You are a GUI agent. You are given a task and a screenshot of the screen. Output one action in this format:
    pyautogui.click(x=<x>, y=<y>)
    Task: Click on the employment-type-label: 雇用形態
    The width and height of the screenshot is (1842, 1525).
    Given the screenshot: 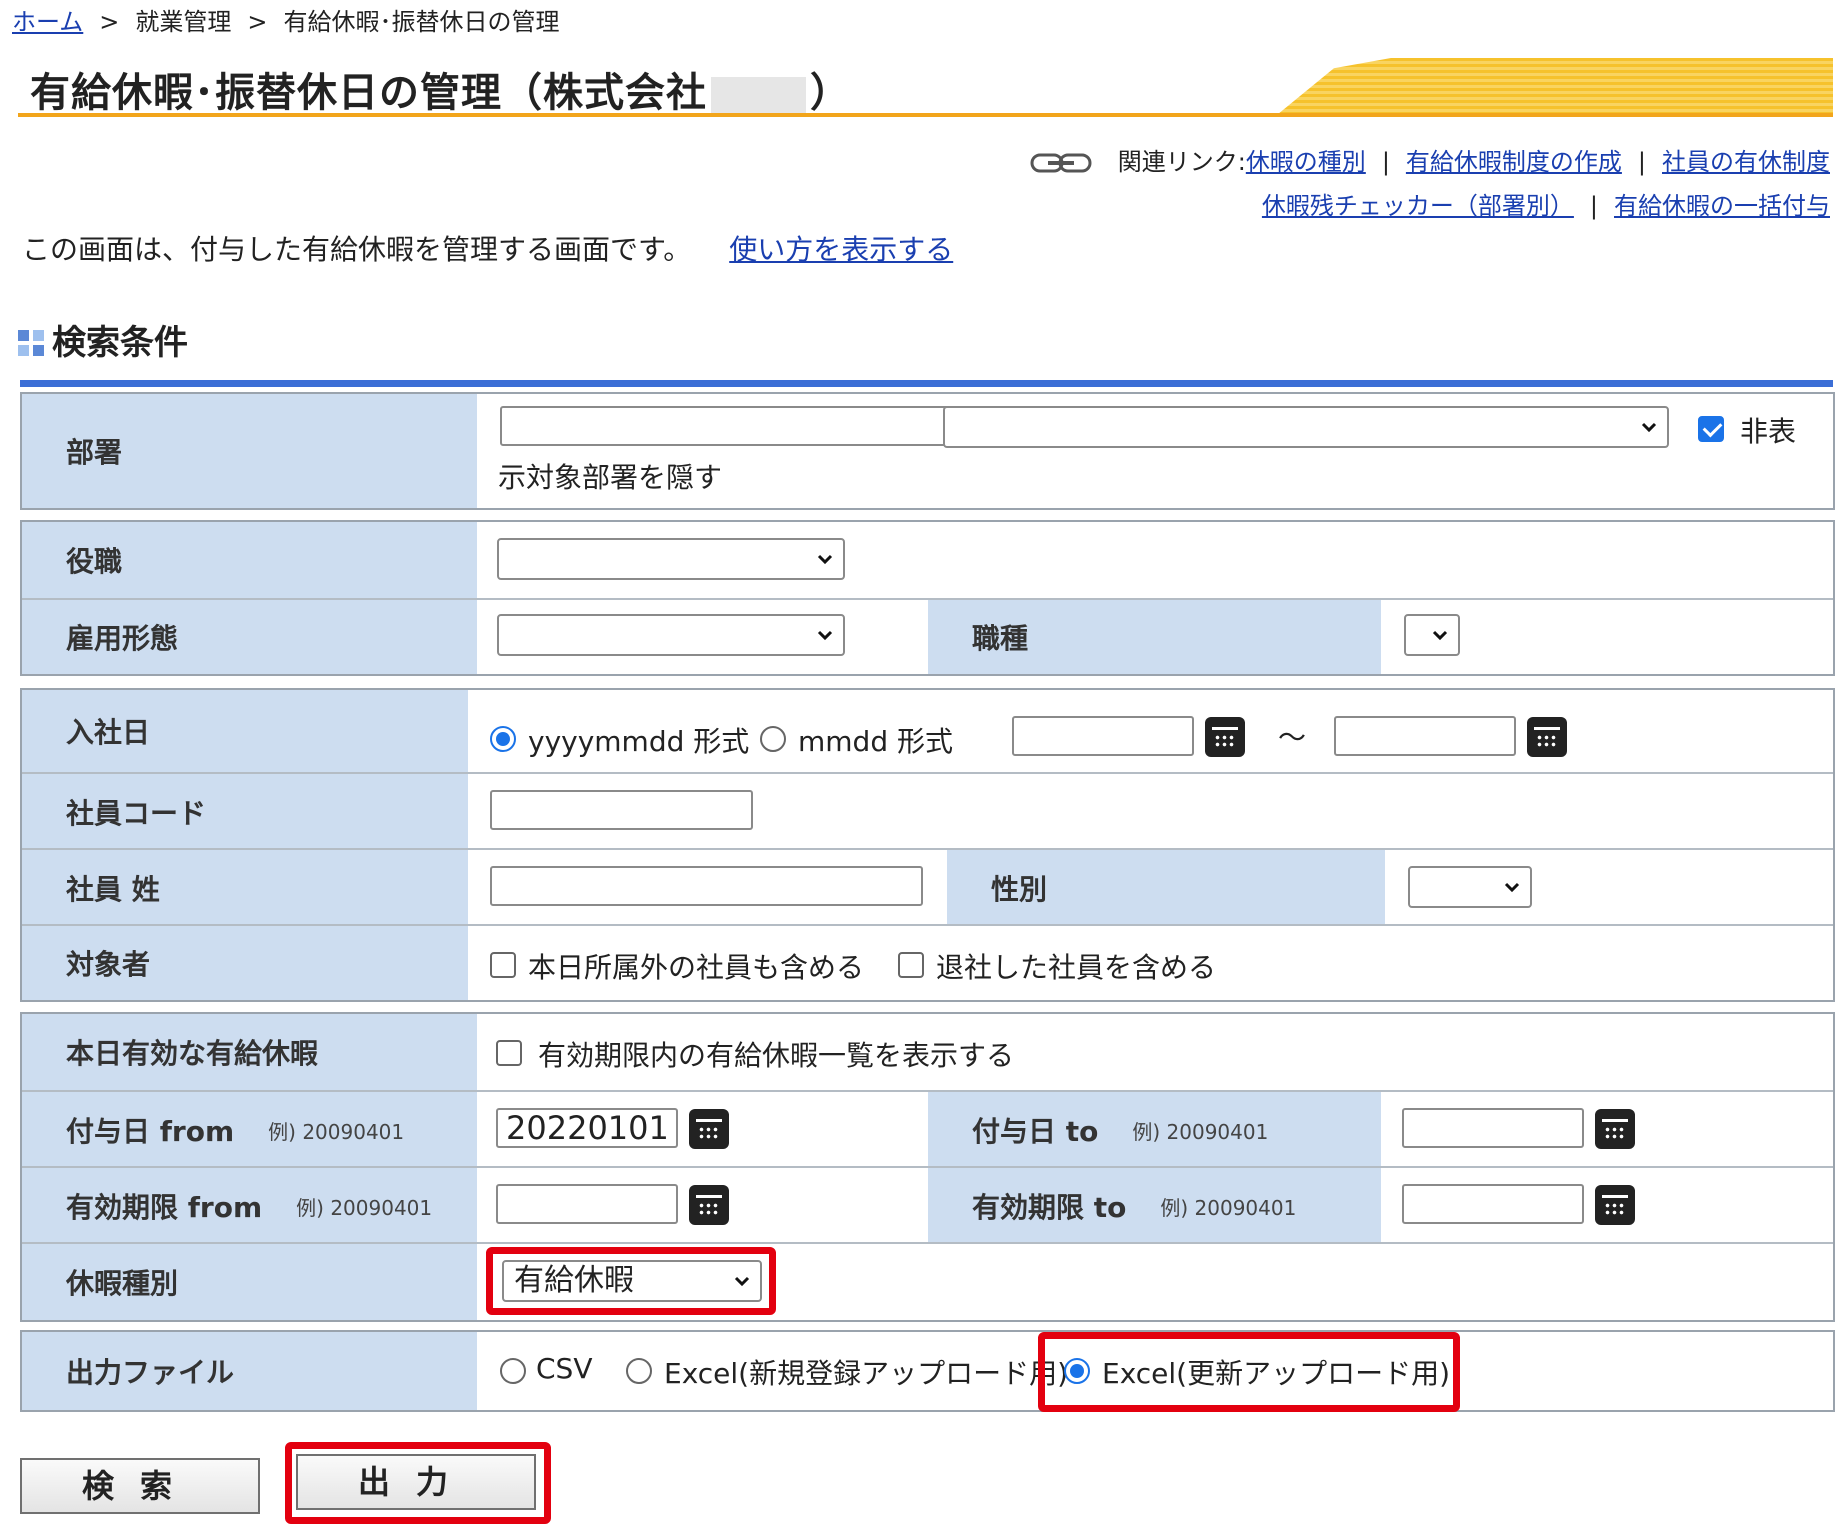 What is the action you would take?
    pyautogui.click(x=249, y=637)
    